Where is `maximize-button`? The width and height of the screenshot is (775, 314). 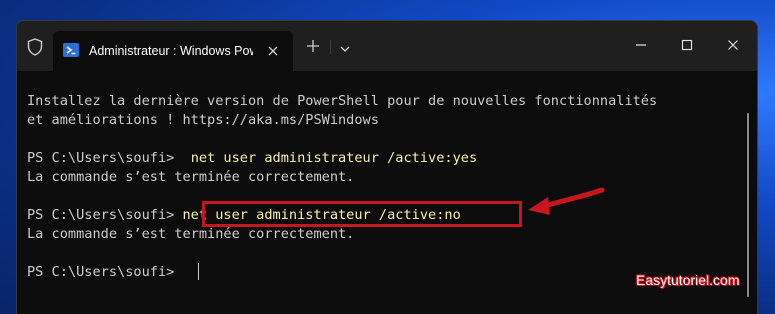 maximize-button is located at coordinates (686, 45).